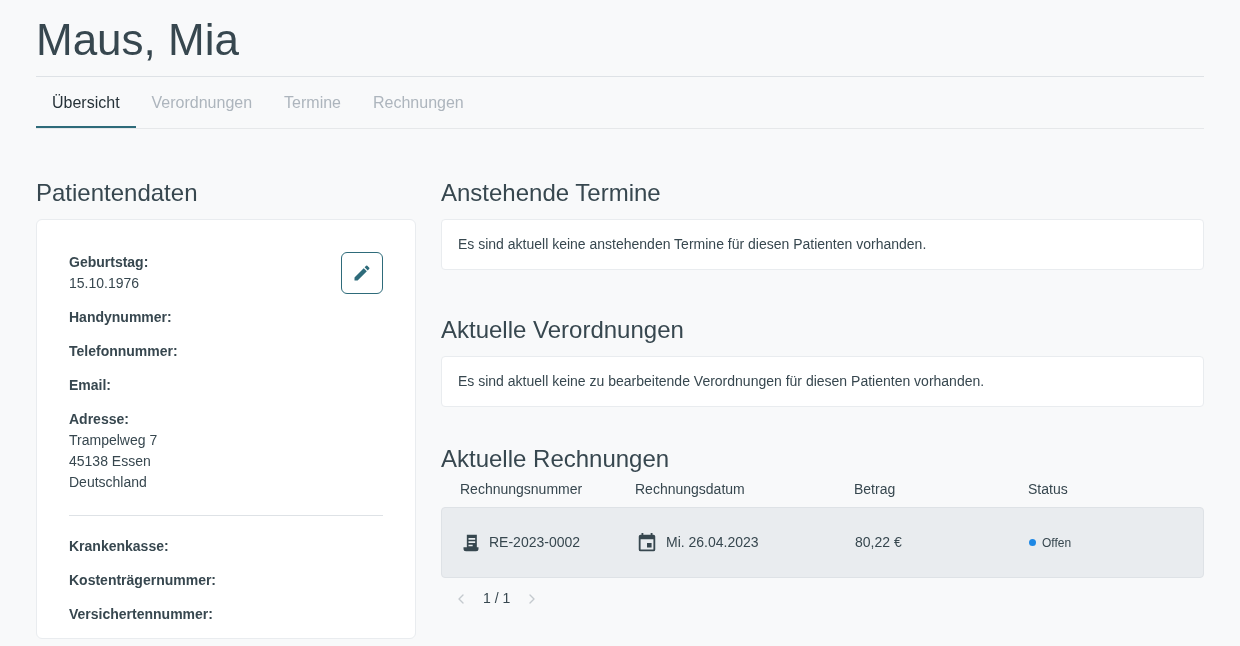 The image size is (1240, 646). Describe the element at coordinates (114, 440) in the screenshot. I see `field-value: Trampelweg 7` at that location.